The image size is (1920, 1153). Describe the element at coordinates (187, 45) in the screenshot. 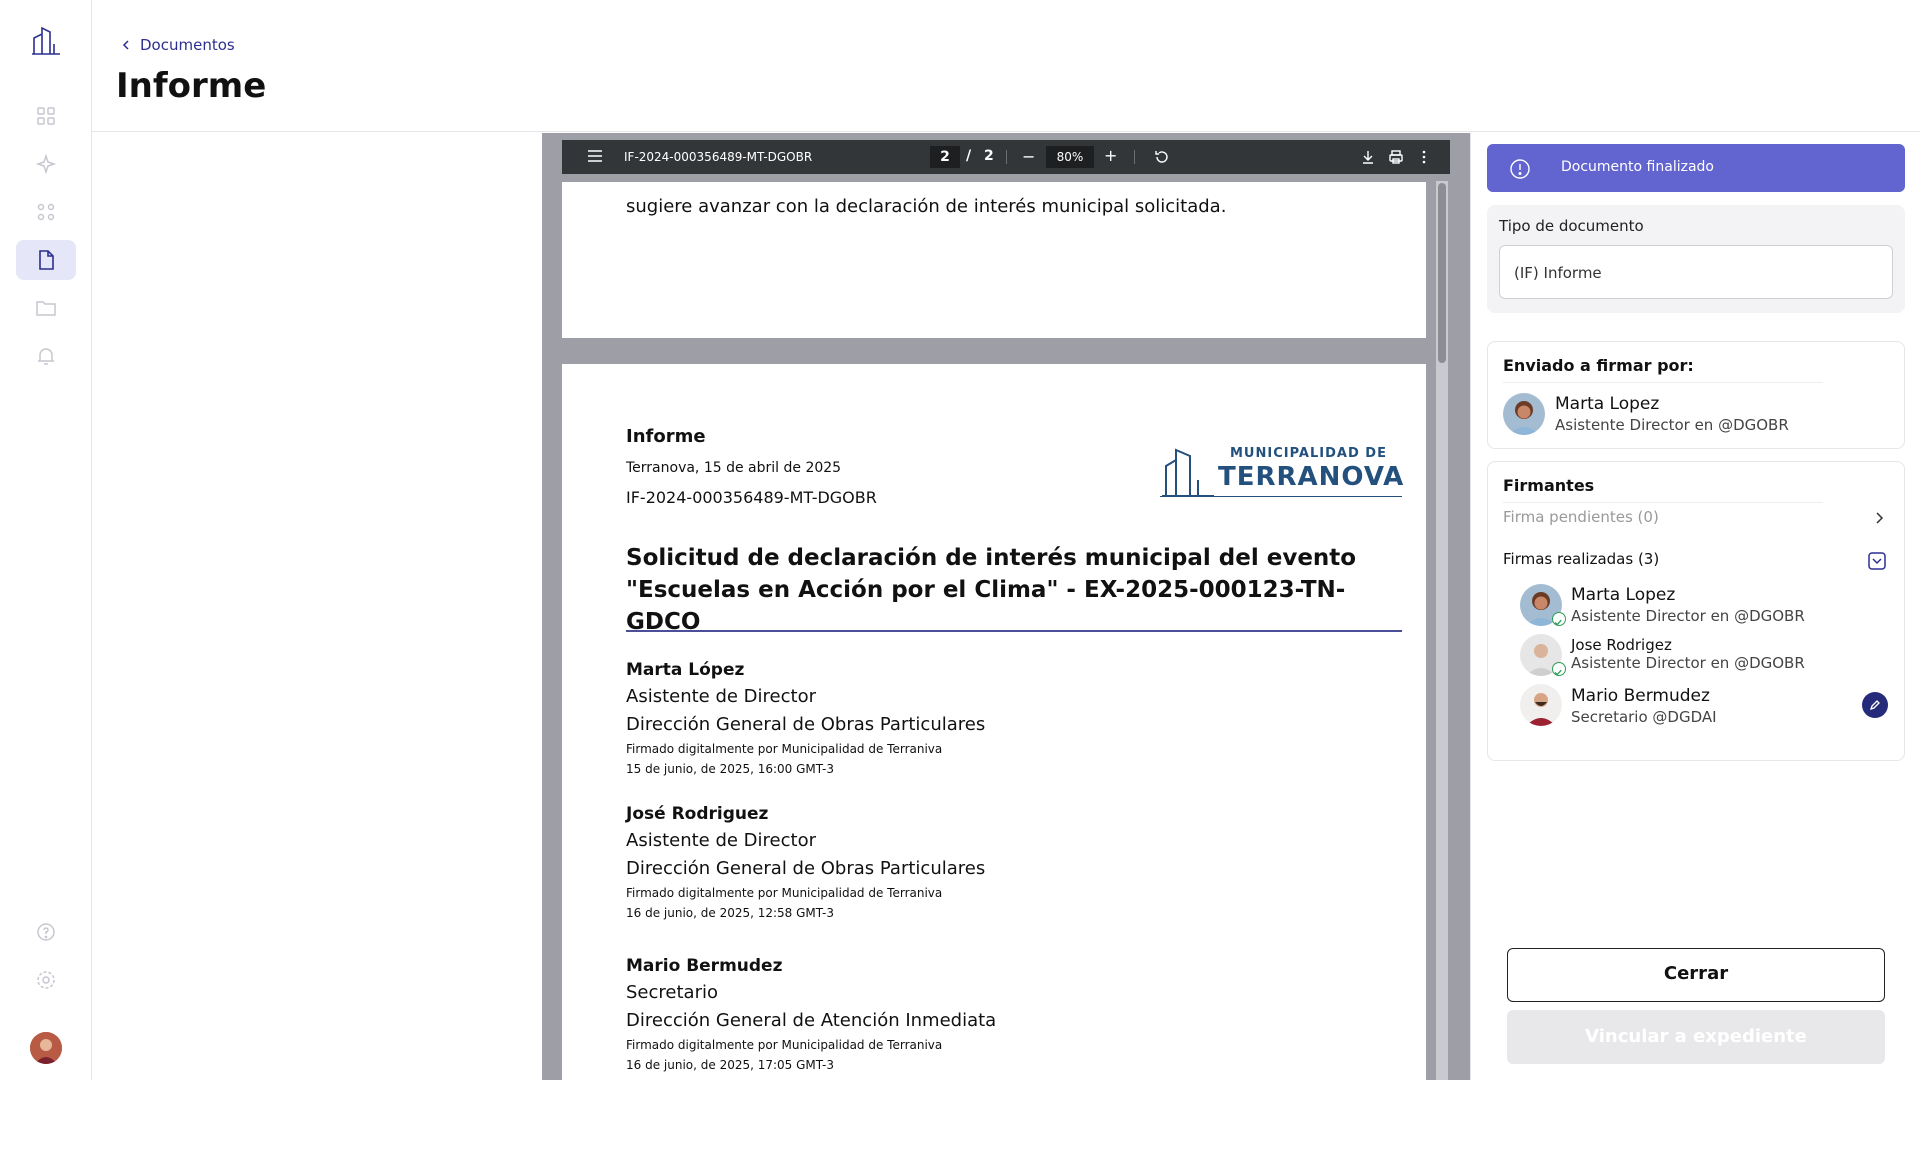

I see `breadcrumb-label: Documentos` at that location.